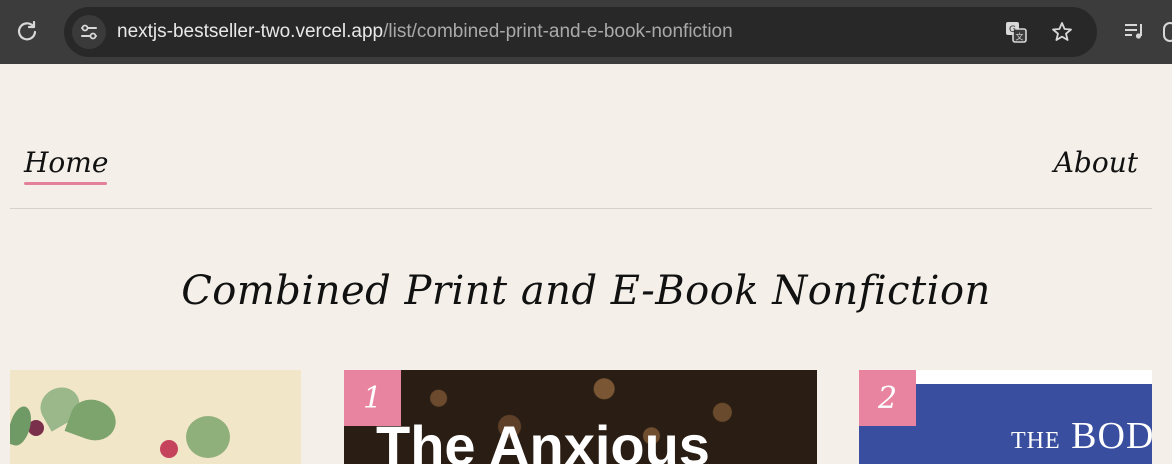 Image resolution: width=1172 pixels, height=464 pixels. What do you see at coordinates (1005, 417) in the screenshot?
I see `book-card: 2 THE BOD` at bounding box center [1005, 417].